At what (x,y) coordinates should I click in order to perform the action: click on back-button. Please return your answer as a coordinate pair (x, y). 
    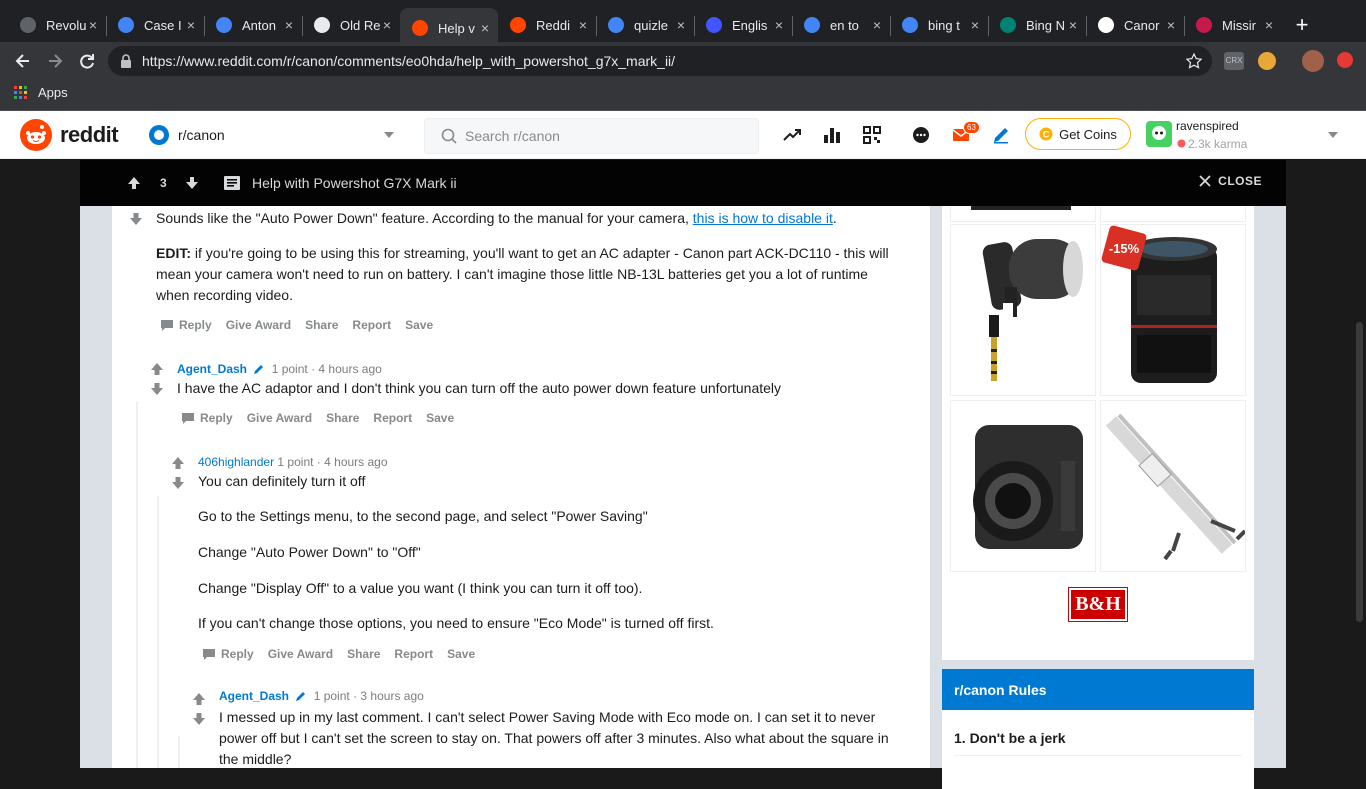
    Looking at the image, I should click on (23, 61).